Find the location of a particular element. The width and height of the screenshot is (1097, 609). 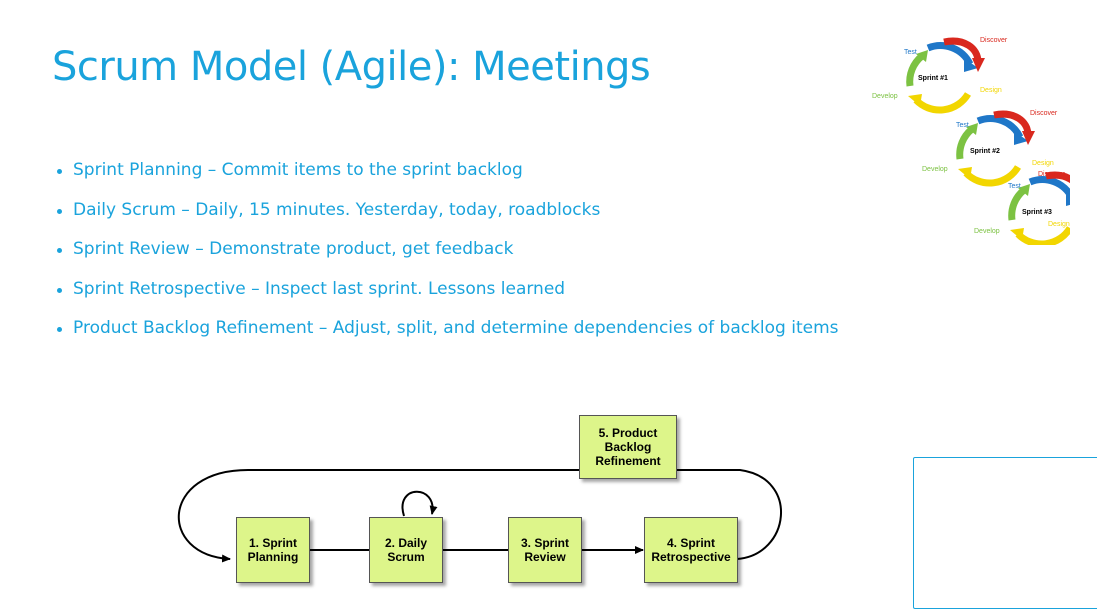

cycle2-develop-label: Develop is located at coordinates (935, 169).